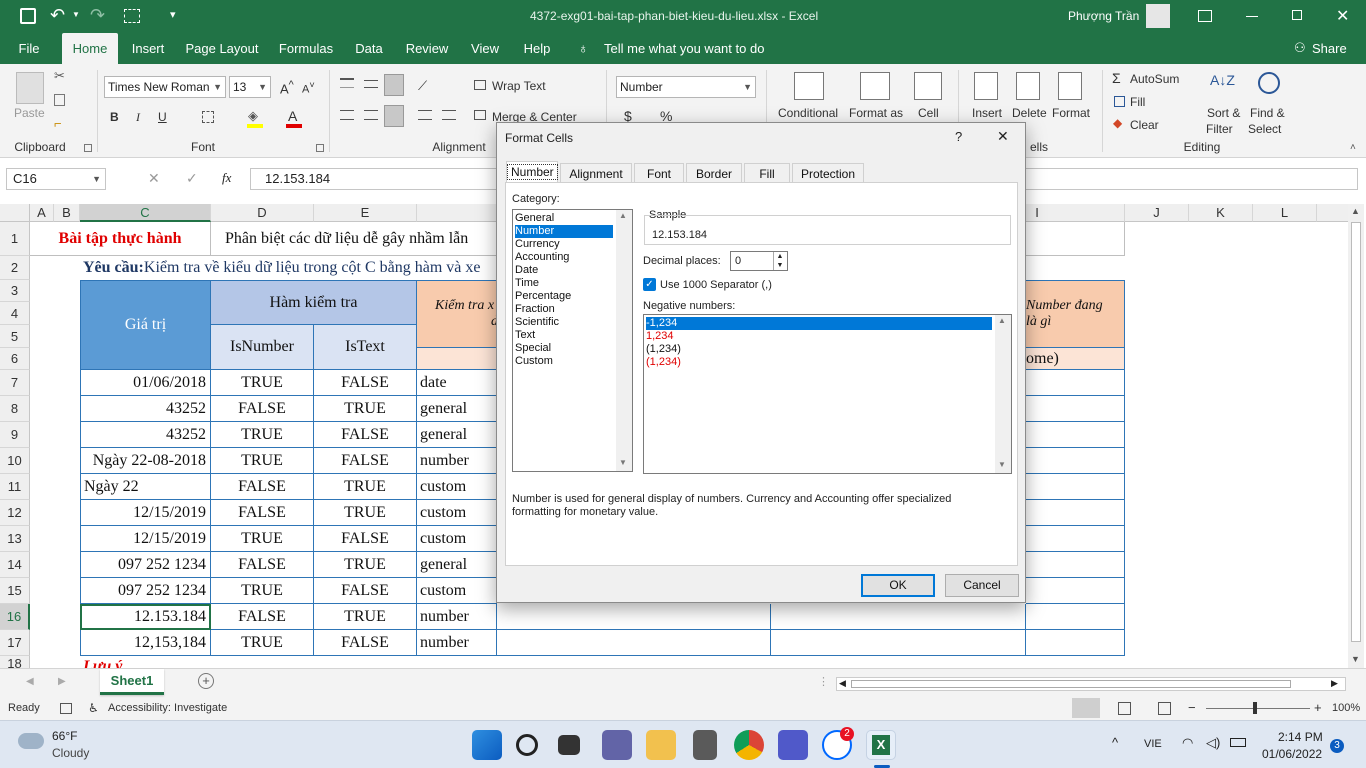 The width and height of the screenshot is (1366, 768). I want to click on align-right-icon, so click(394, 116).